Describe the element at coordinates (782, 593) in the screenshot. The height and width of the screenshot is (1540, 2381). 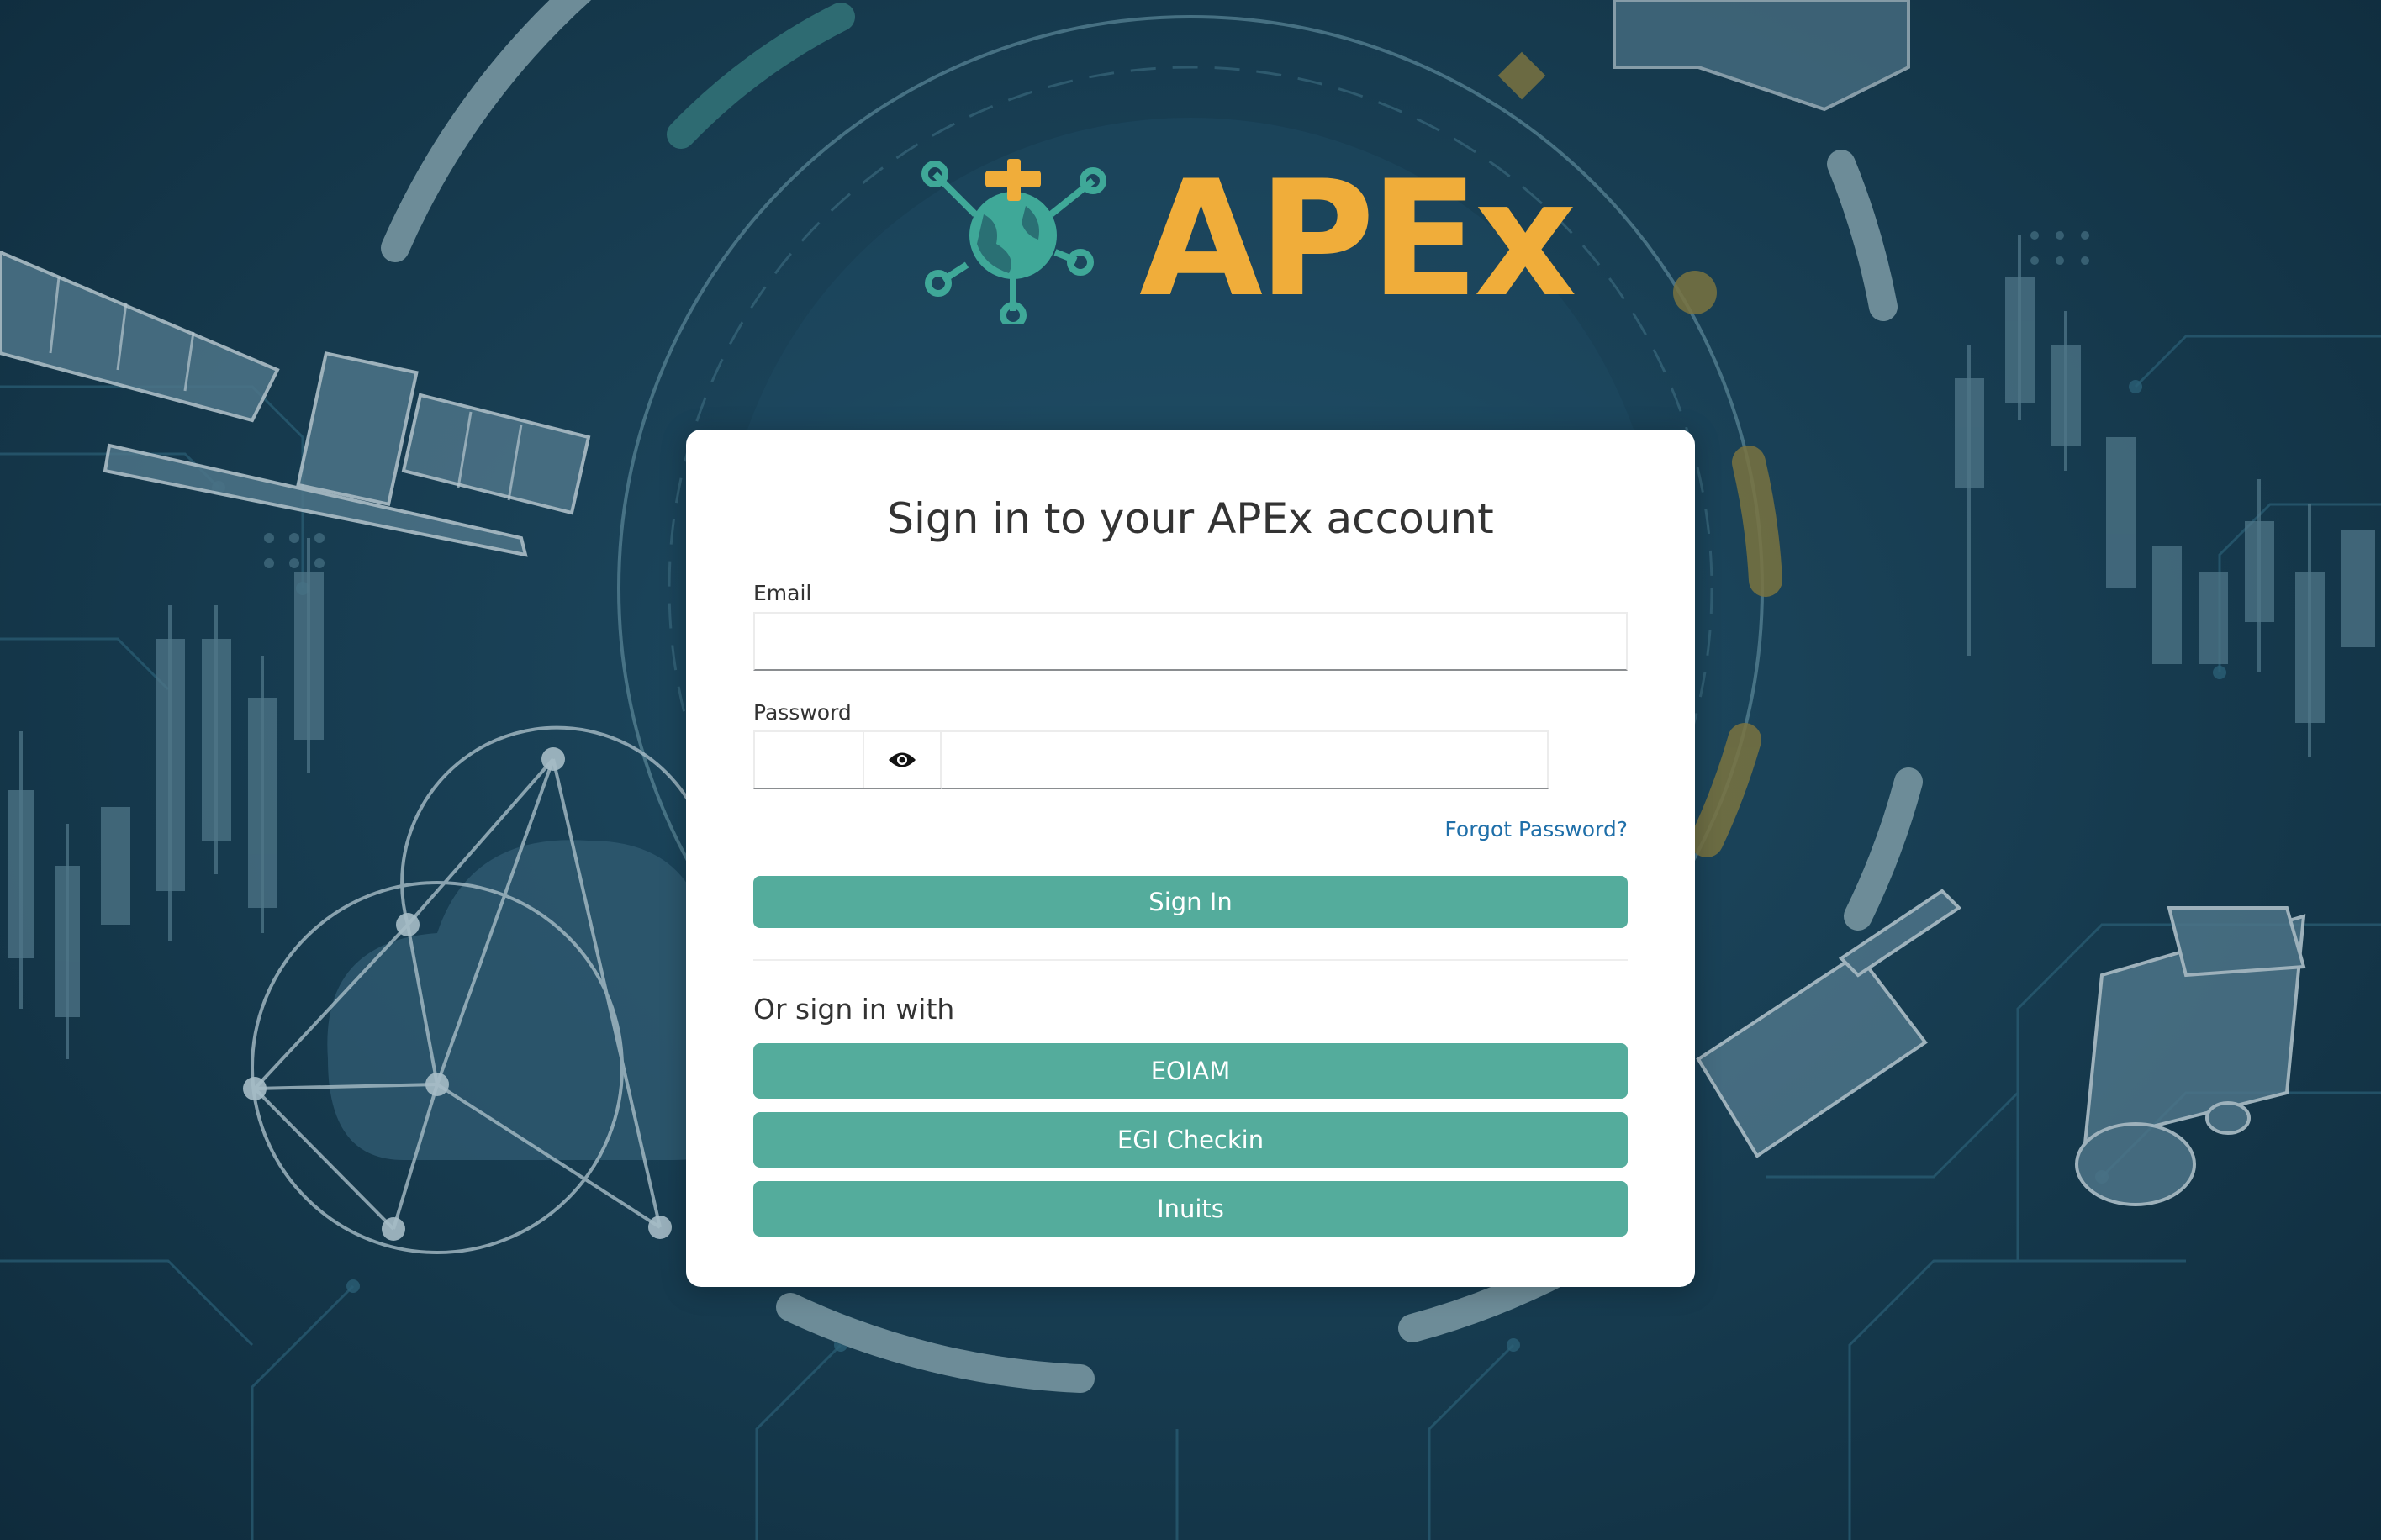
I see `email-label: Email` at that location.